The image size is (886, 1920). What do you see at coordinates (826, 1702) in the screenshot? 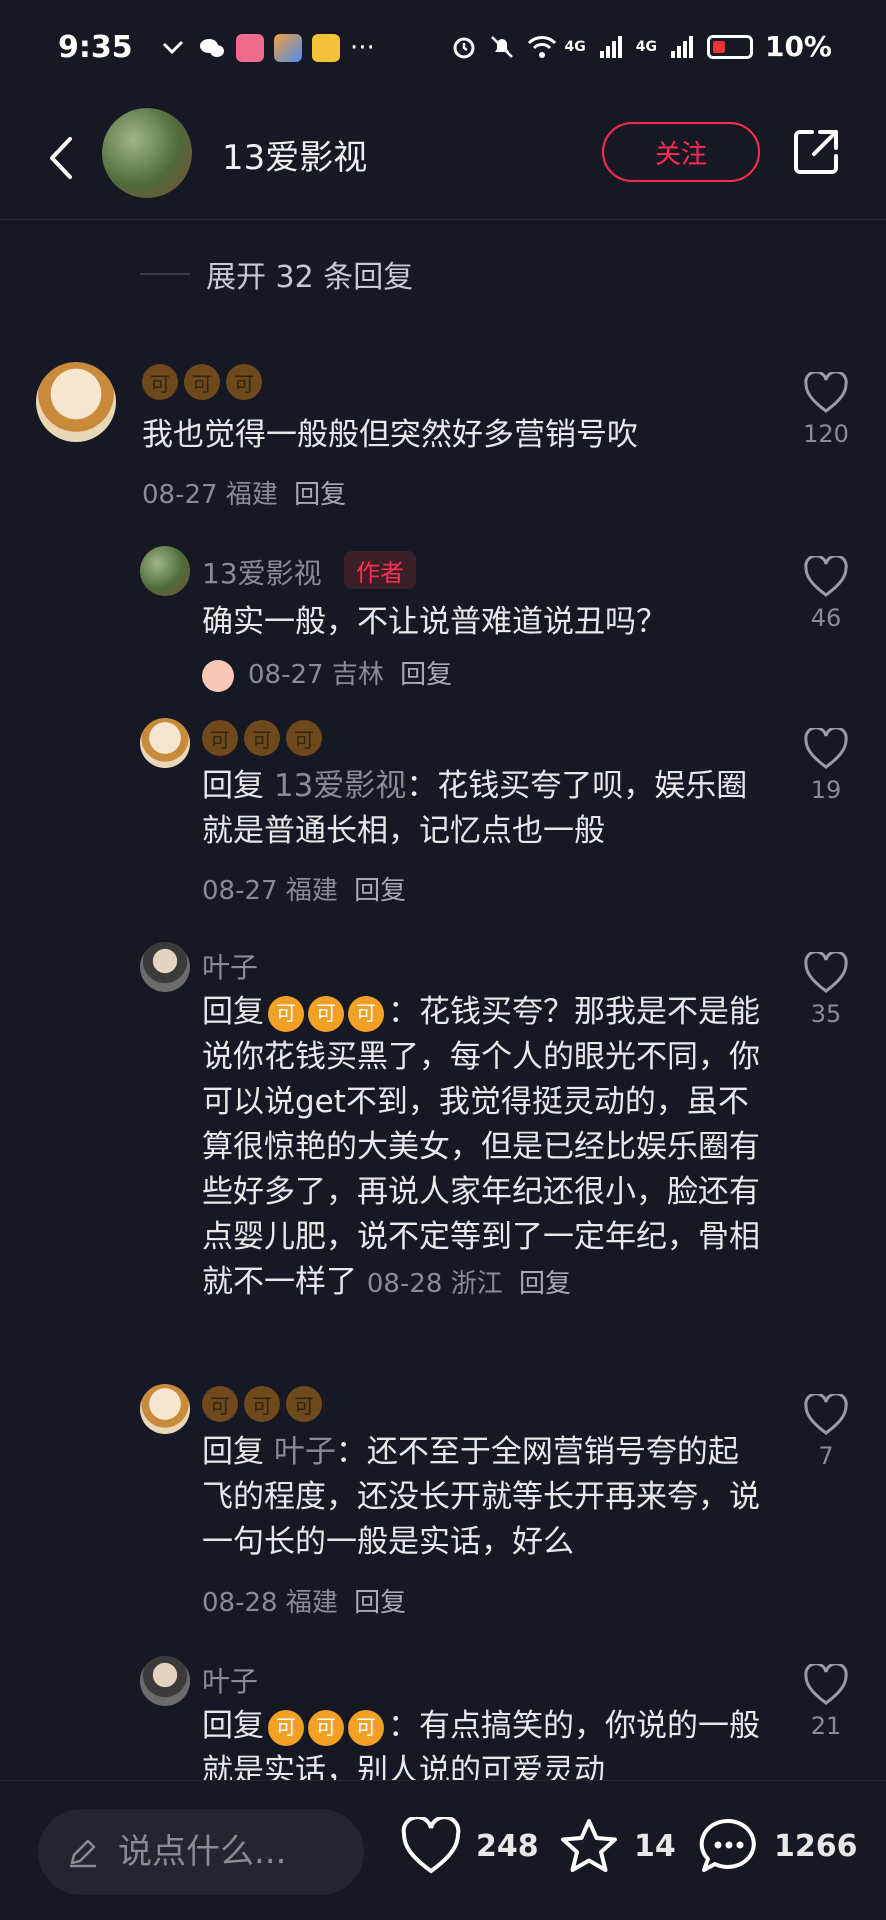
I see `like-button: 21` at bounding box center [826, 1702].